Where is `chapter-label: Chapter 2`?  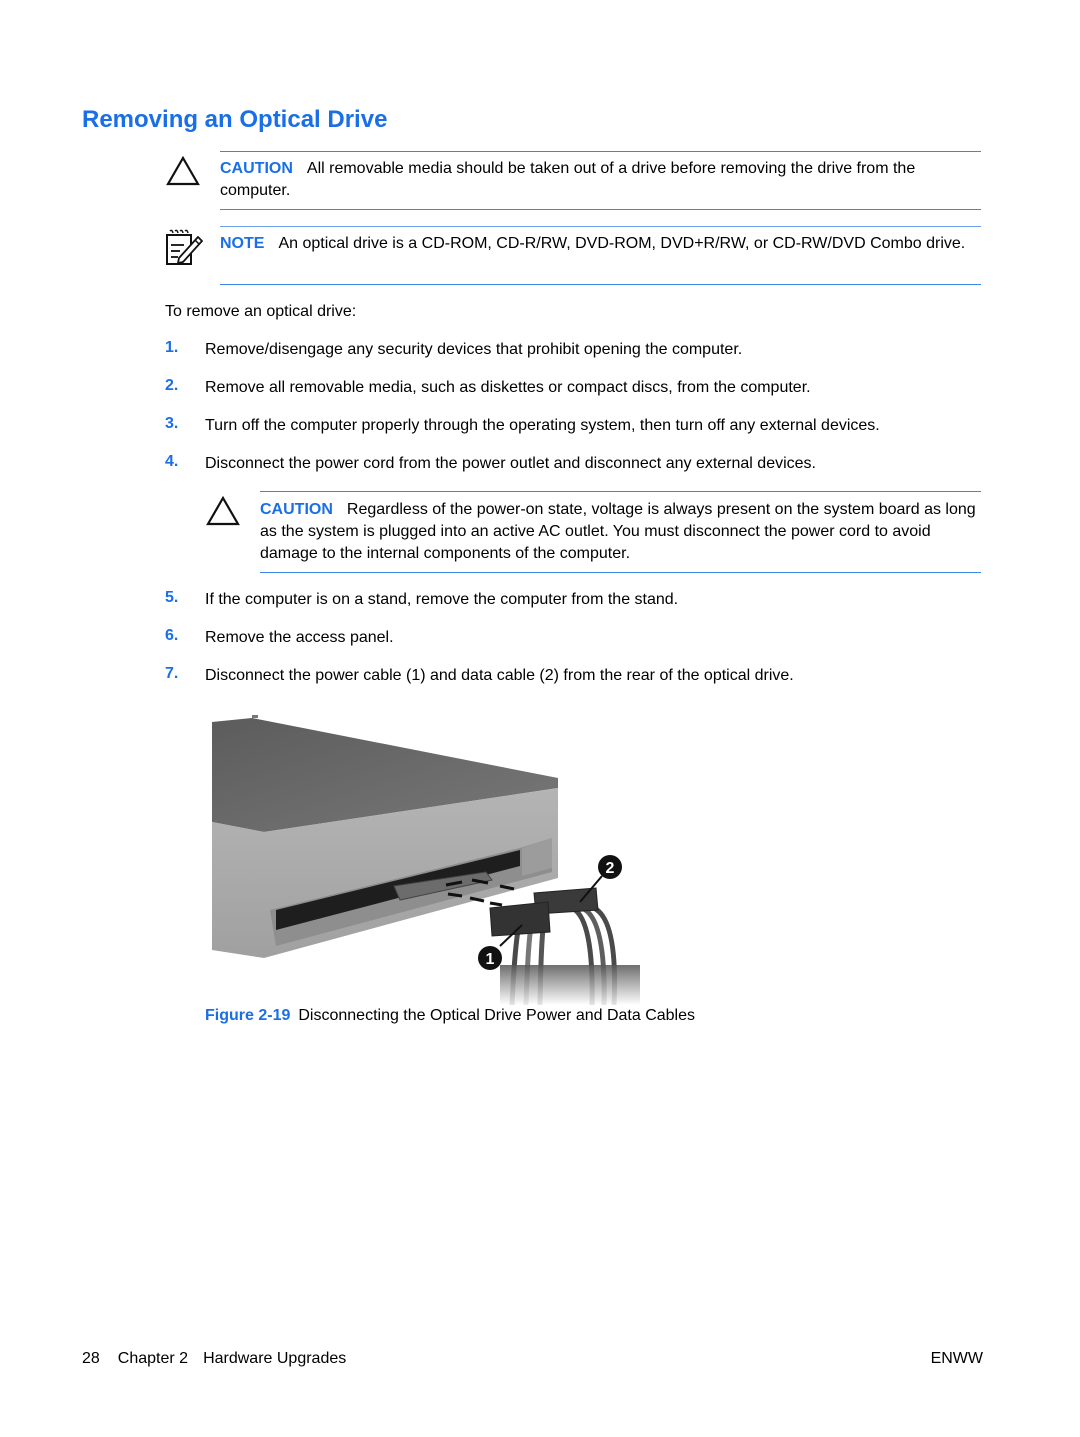
chapter-label: Chapter 2 is located at coordinates (153, 1358).